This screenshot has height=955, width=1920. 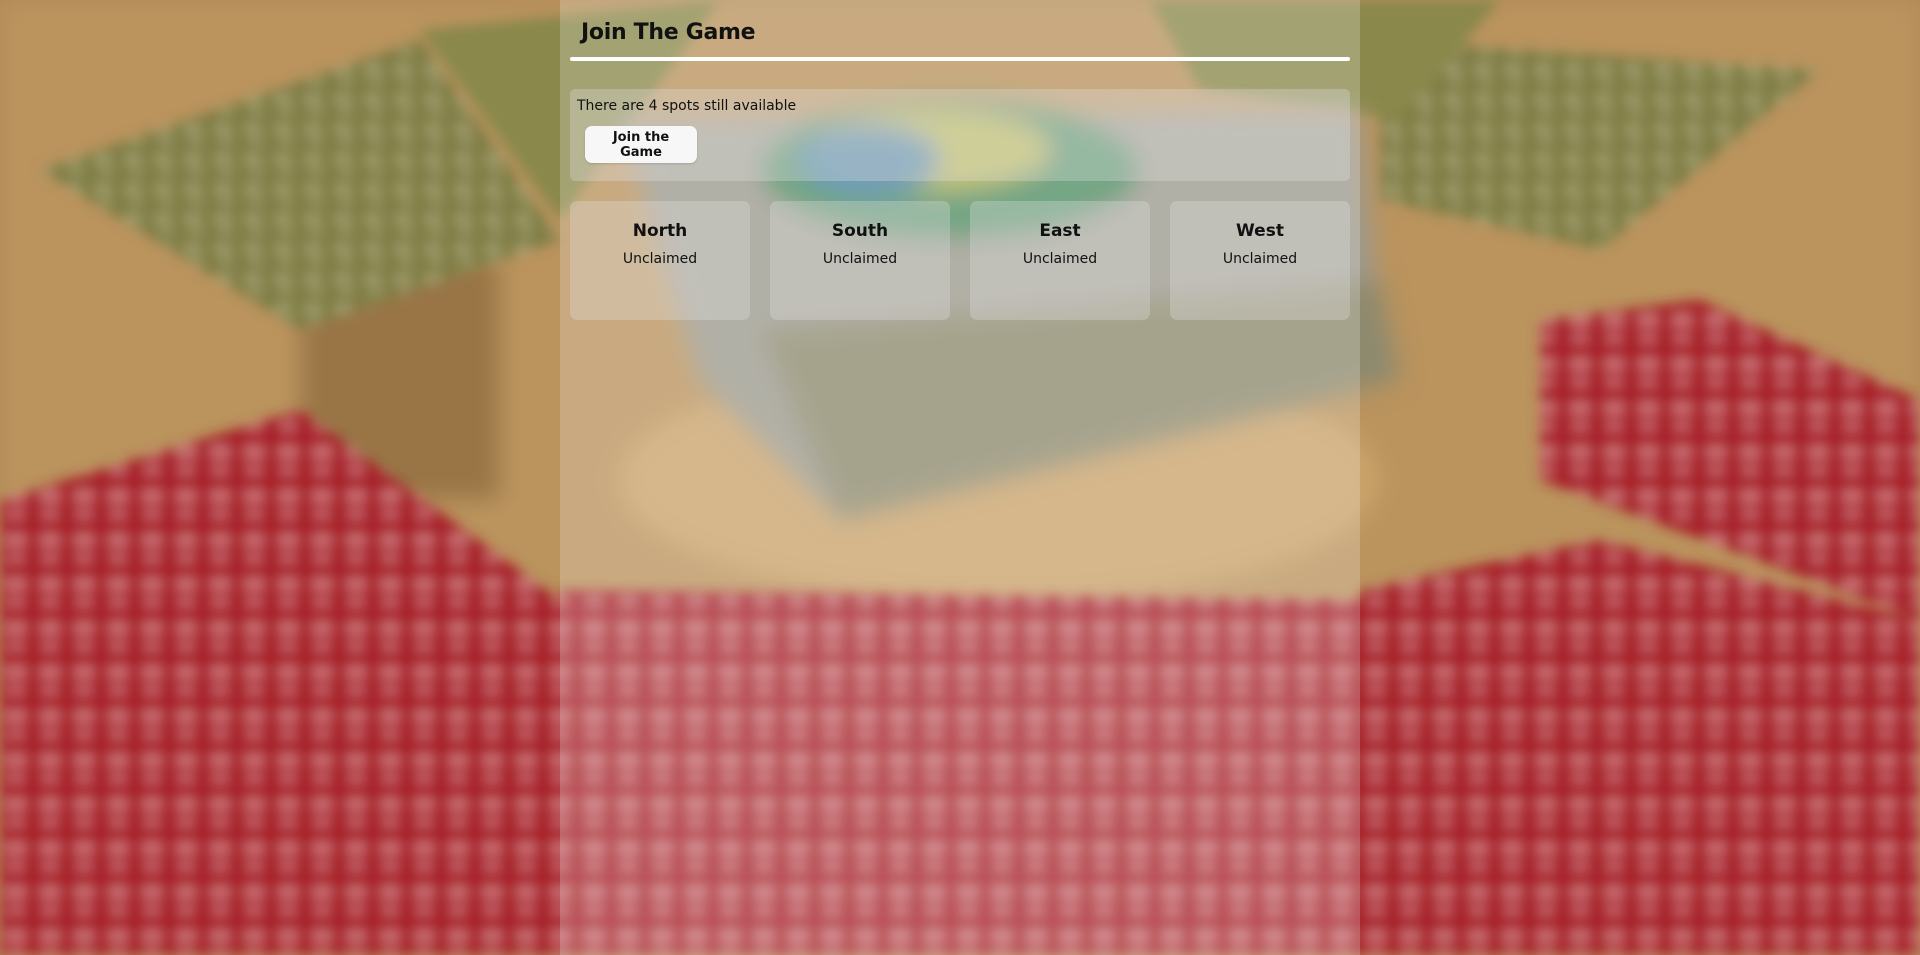 I want to click on seat-card-south: South Unclaimed, so click(x=860, y=260).